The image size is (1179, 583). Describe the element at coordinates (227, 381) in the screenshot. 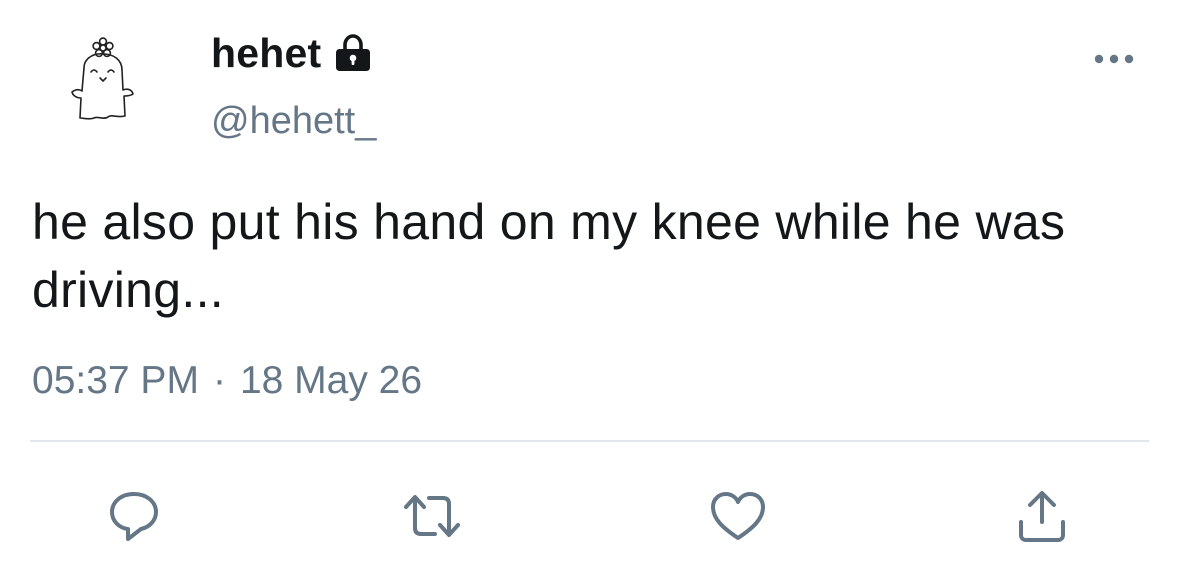

I see `tweet-timestamp: 05:37 PM · 18 May 26` at that location.